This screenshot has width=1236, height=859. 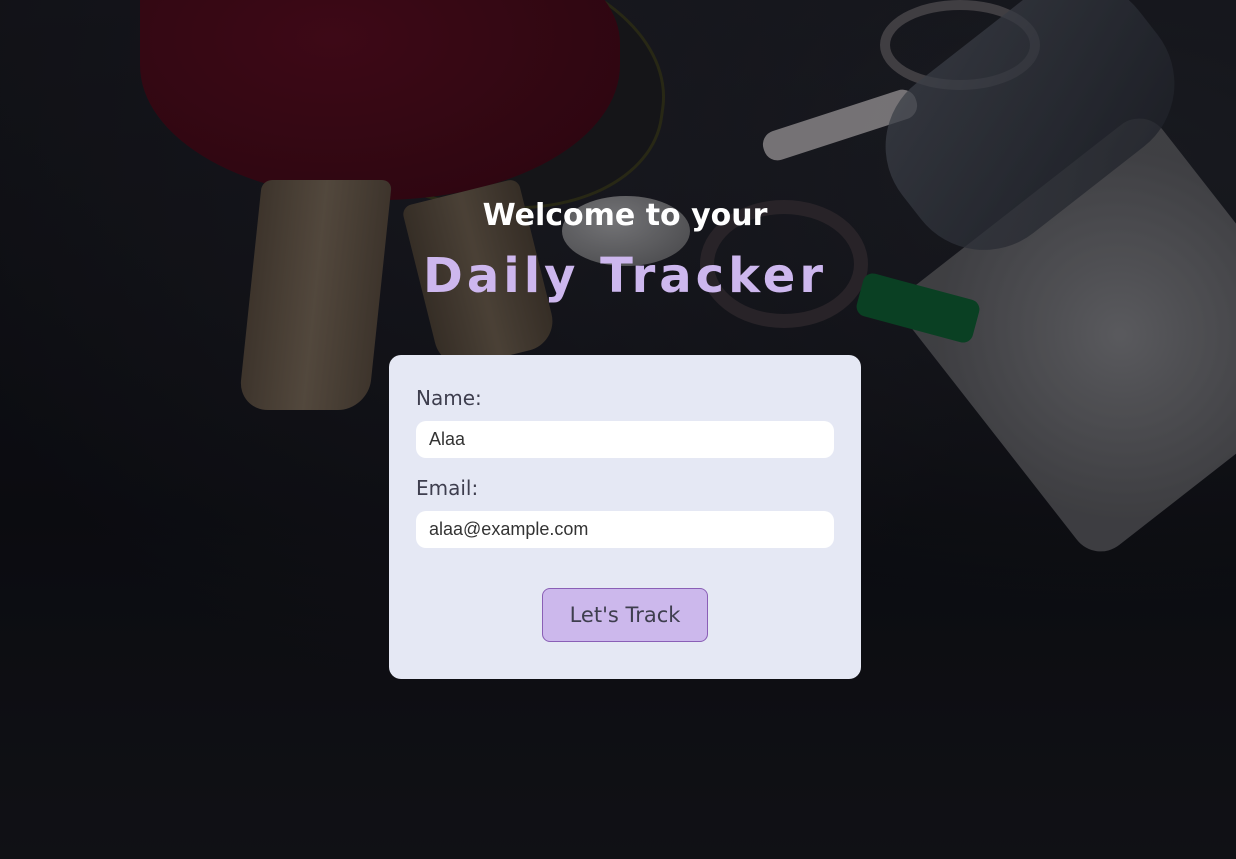 What do you see at coordinates (449, 398) in the screenshot?
I see `name-label: Name:` at bounding box center [449, 398].